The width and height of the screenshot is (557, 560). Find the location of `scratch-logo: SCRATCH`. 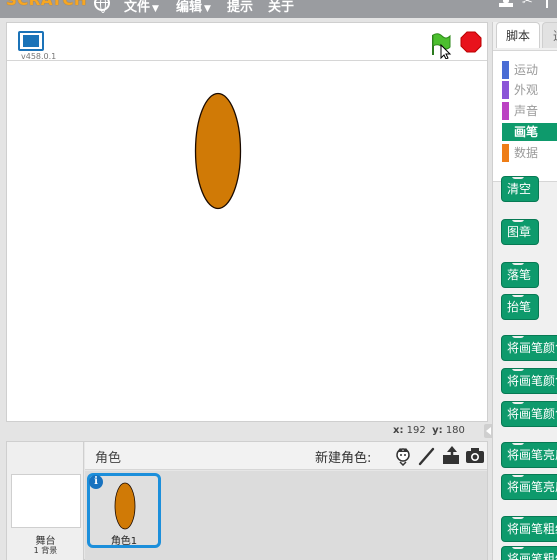

scratch-logo: SCRATCH is located at coordinates (46, 4).